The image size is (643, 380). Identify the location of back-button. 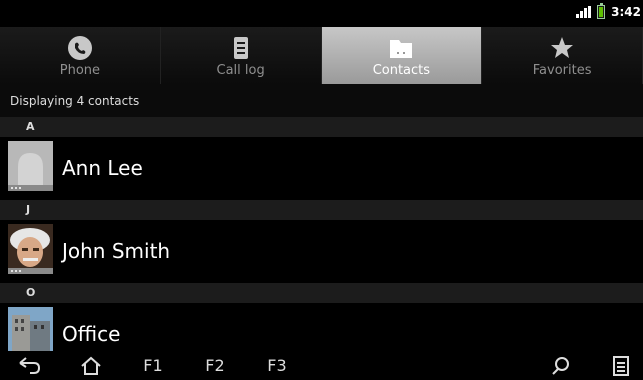
(28, 366).